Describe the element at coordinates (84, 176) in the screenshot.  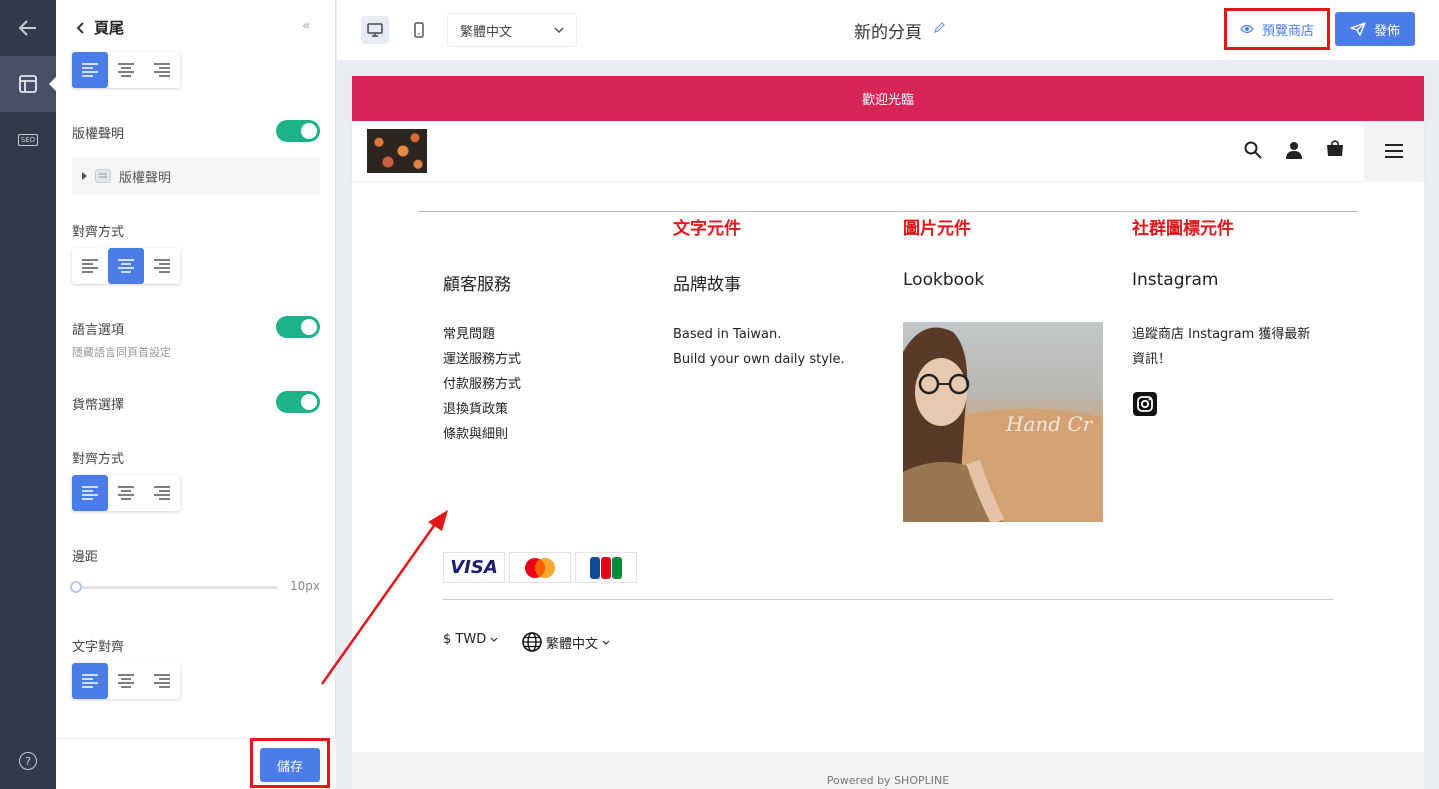
I see `caret-right-icon` at that location.